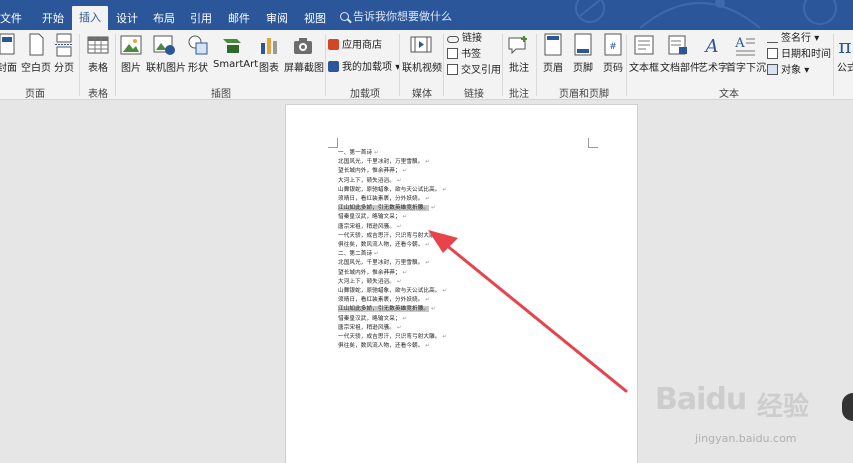  What do you see at coordinates (164, 18) in the screenshot?
I see `tab-layout: 布局` at bounding box center [164, 18].